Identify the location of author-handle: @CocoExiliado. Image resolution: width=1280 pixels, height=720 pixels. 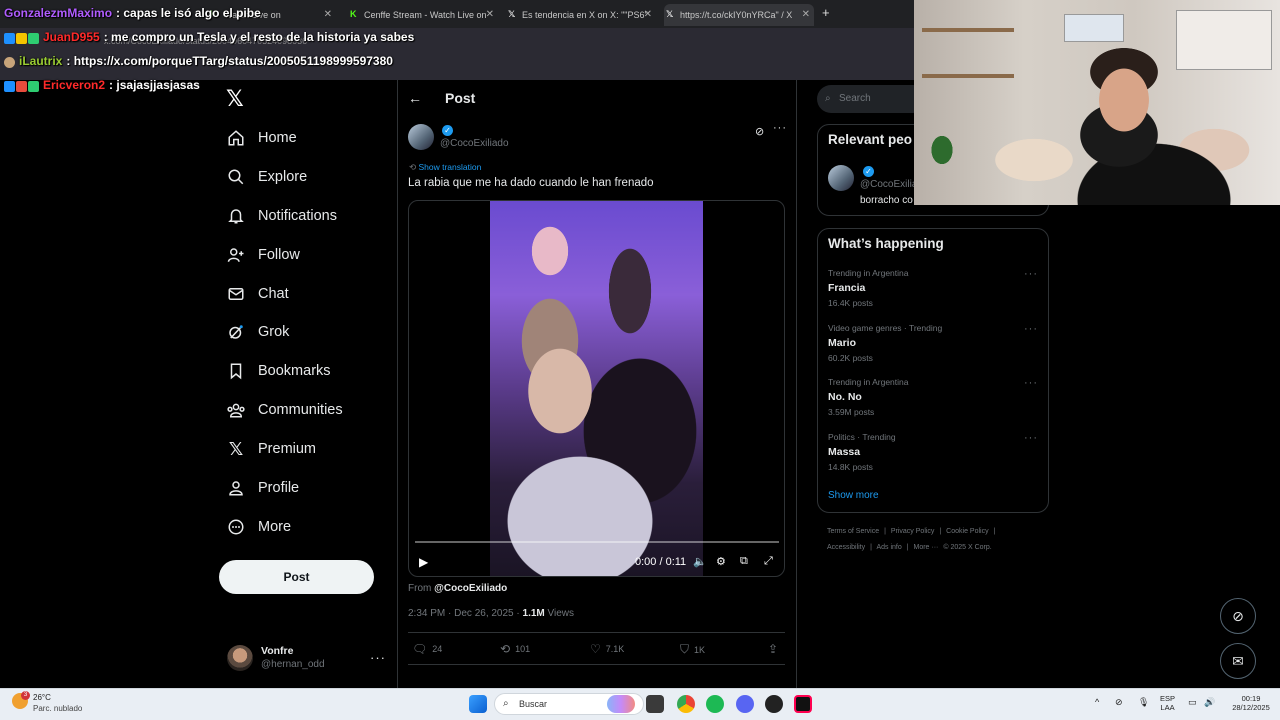
(474, 143).